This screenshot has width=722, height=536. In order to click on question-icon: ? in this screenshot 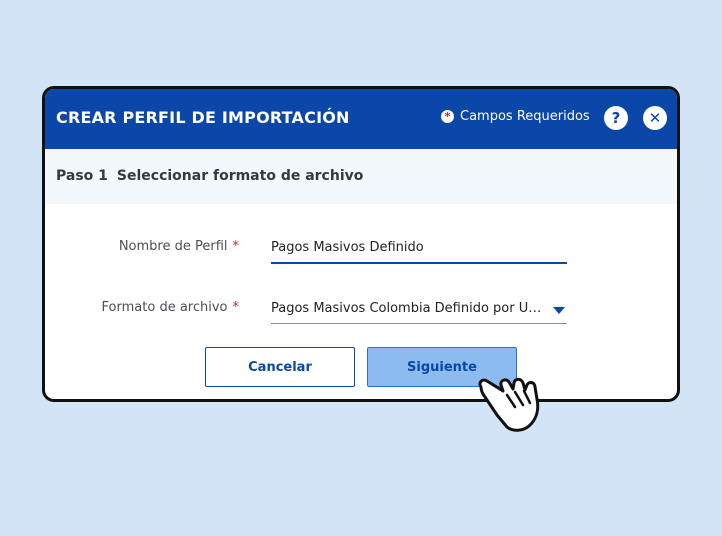, I will do `click(616, 118)`.